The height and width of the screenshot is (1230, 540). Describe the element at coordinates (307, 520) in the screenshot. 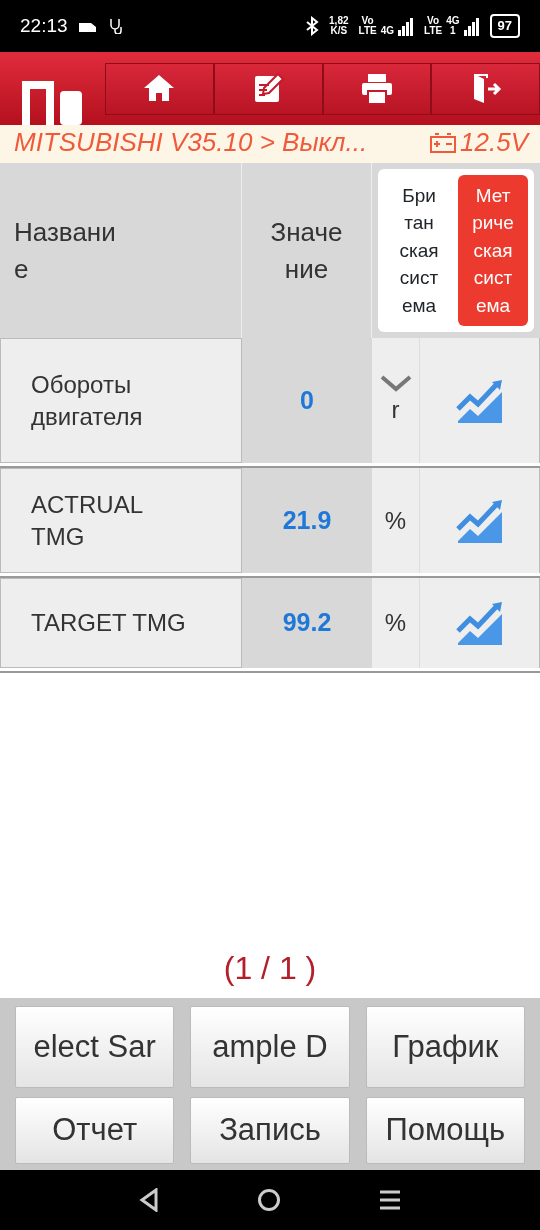

I see `parameter-value: 21.9` at that location.